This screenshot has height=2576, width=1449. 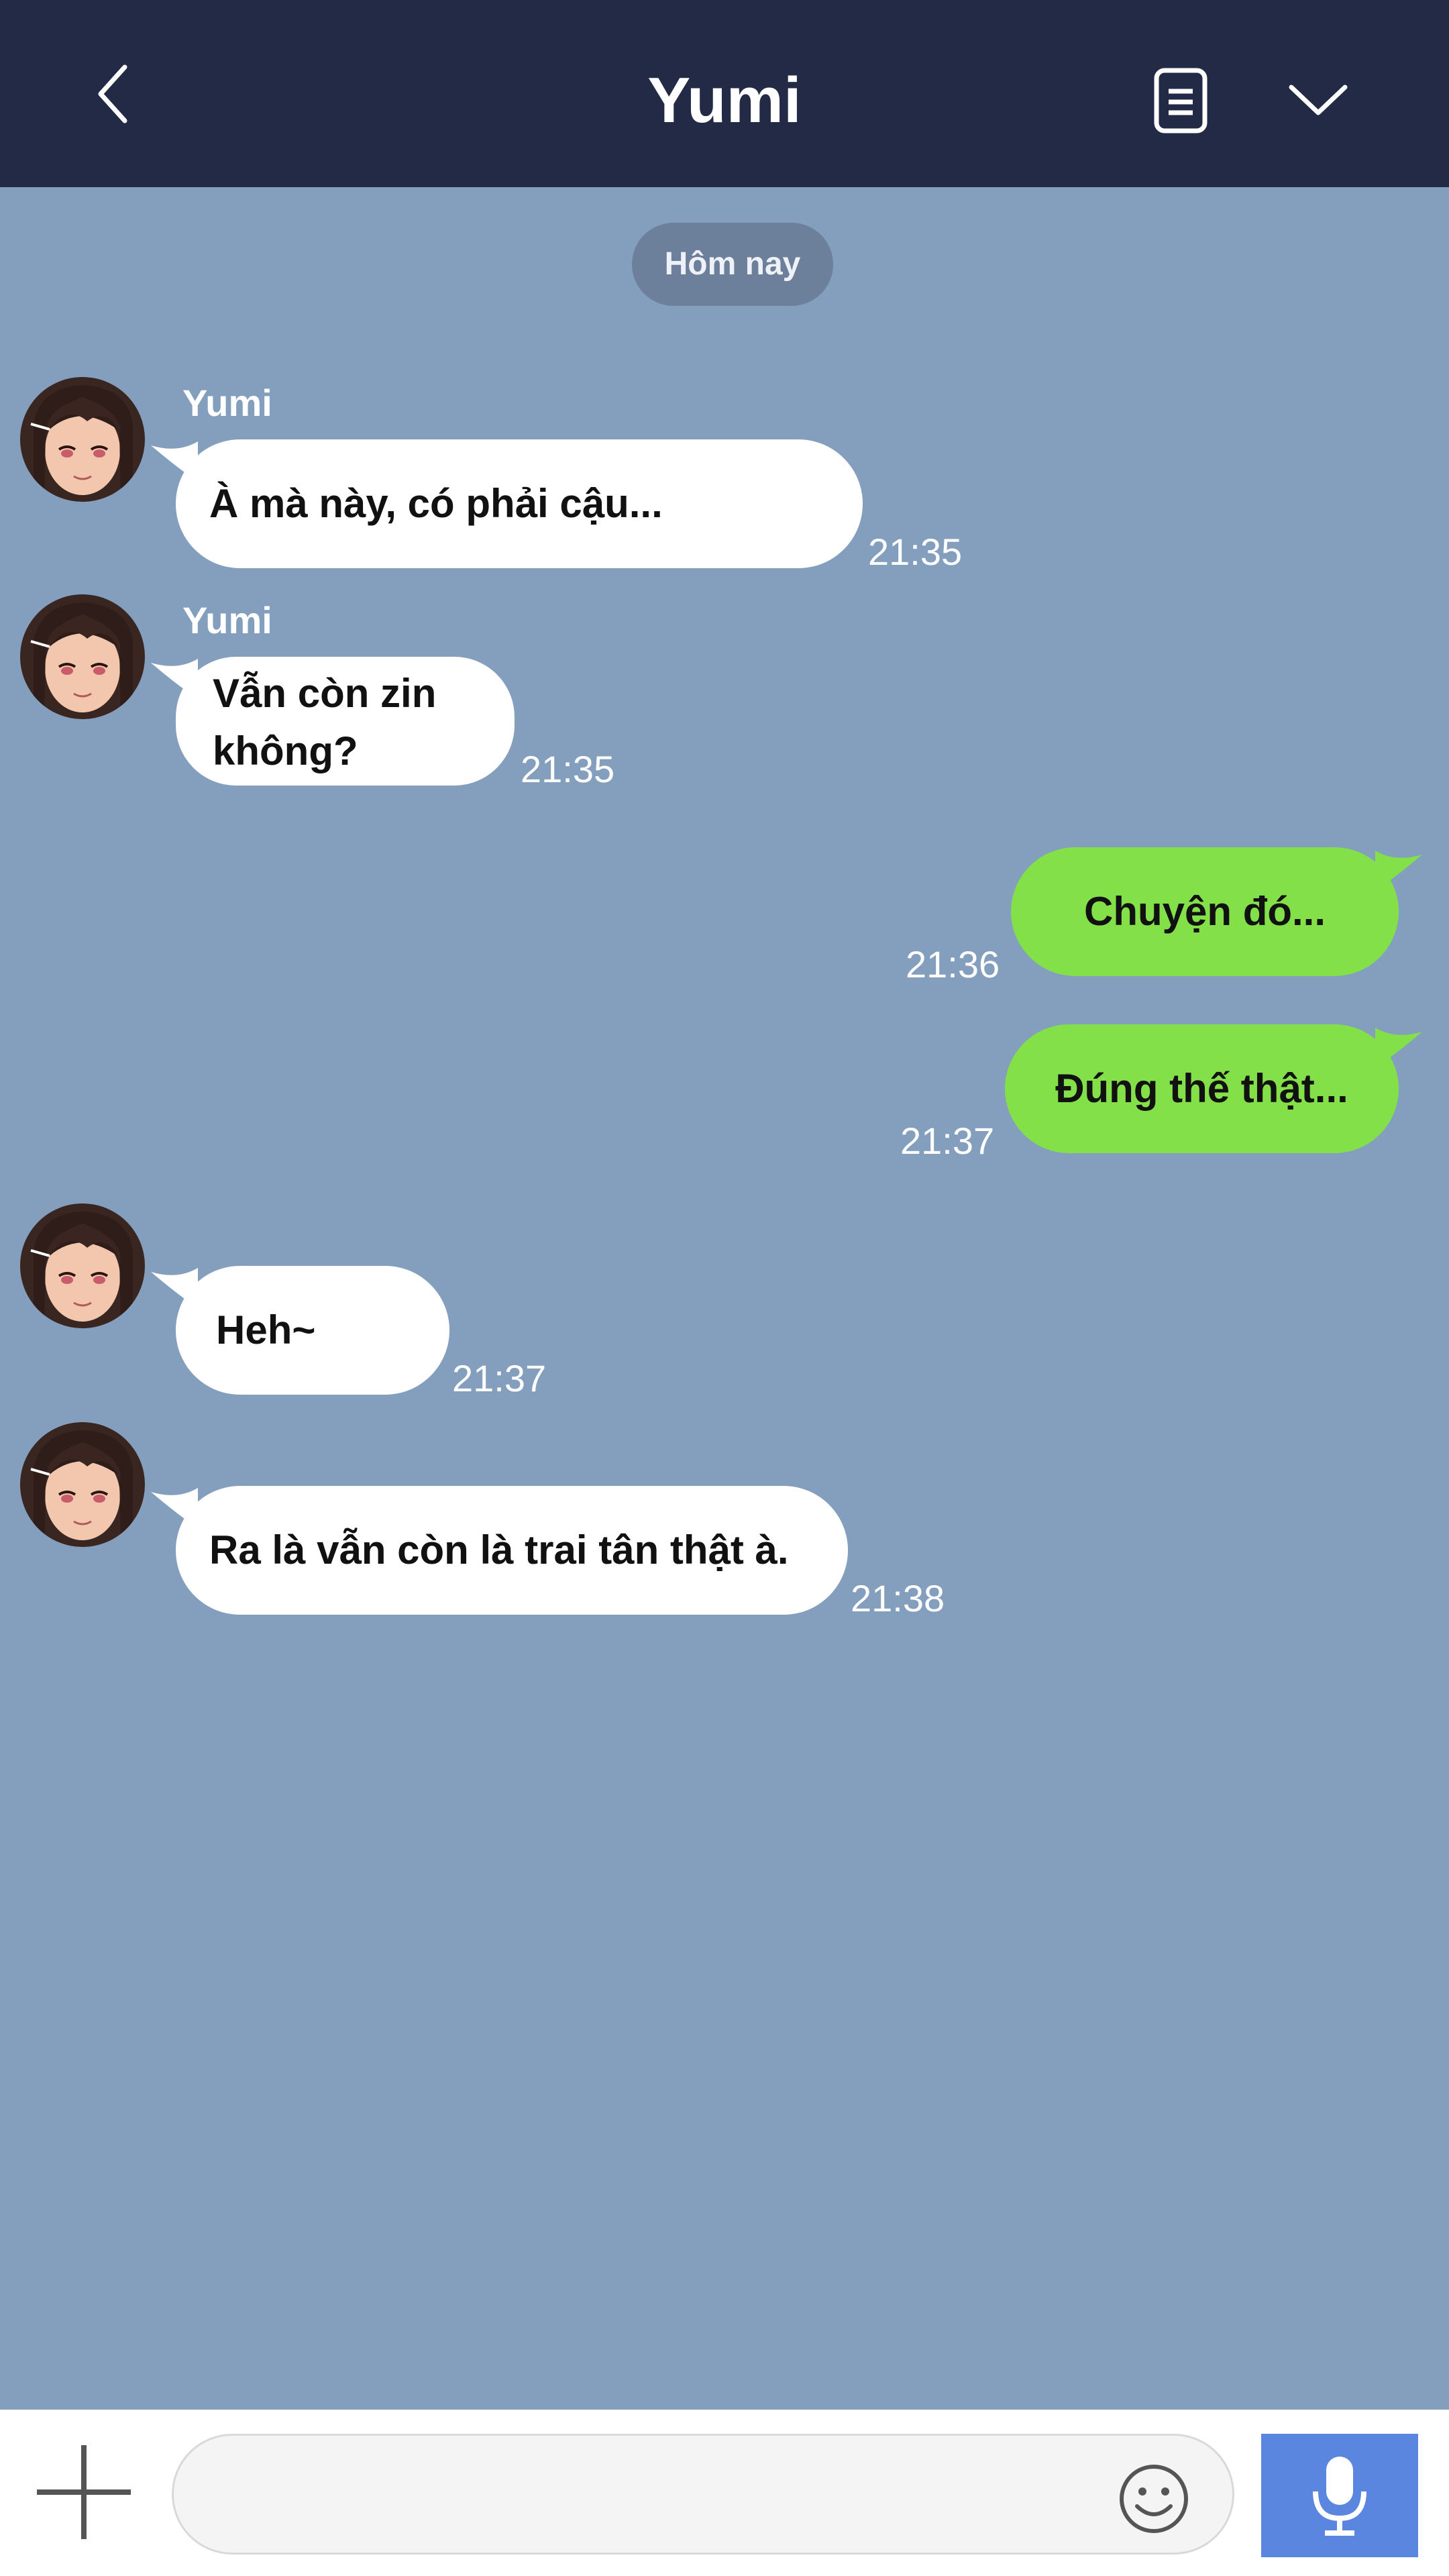 What do you see at coordinates (724, 100) in the screenshot?
I see `chat-title: Yumi` at bounding box center [724, 100].